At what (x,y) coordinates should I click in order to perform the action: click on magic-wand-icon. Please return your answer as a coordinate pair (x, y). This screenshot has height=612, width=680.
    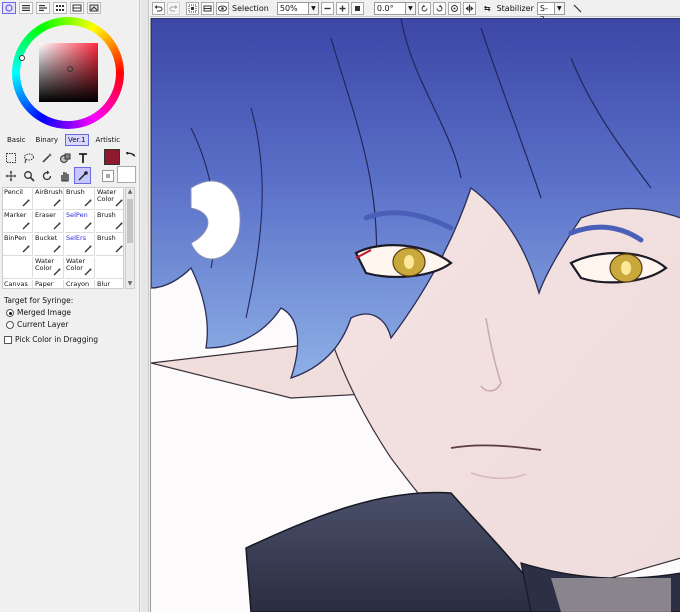
    Looking at the image, I should click on (46, 157).